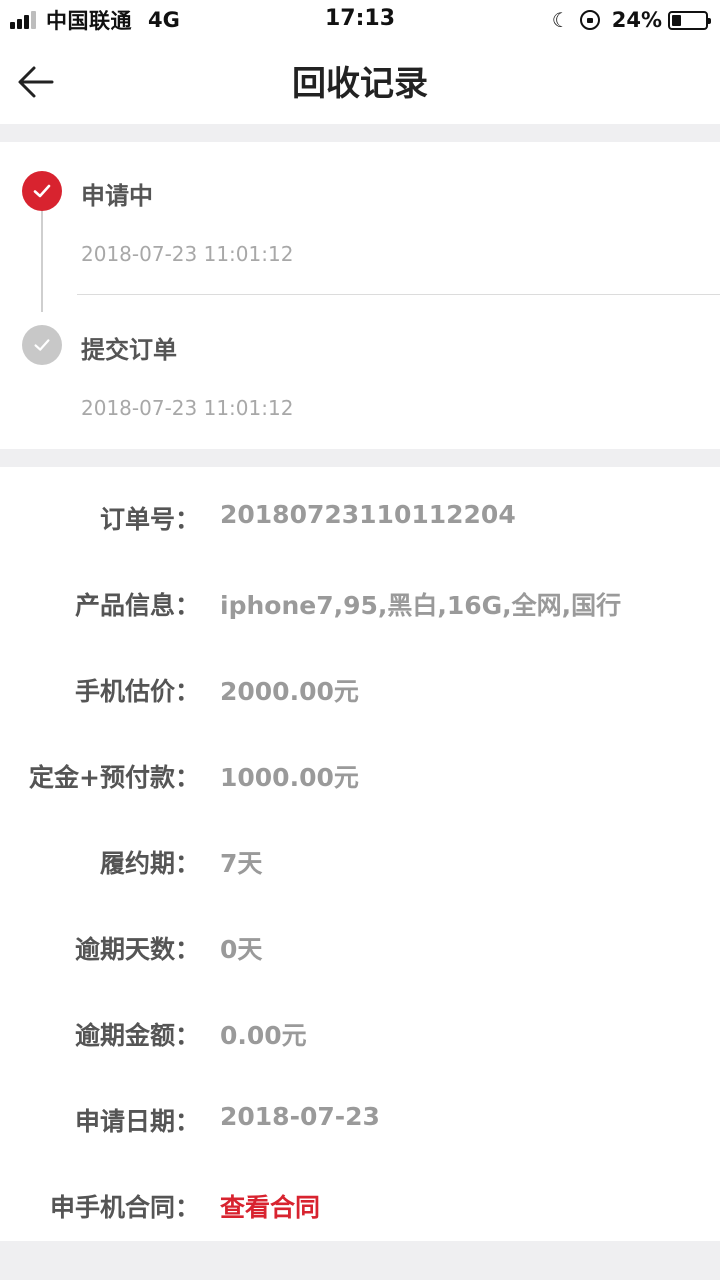 The width and height of the screenshot is (720, 1280). I want to click on detail-row-overdue-days: 逾期天数： 0天, so click(360, 952).